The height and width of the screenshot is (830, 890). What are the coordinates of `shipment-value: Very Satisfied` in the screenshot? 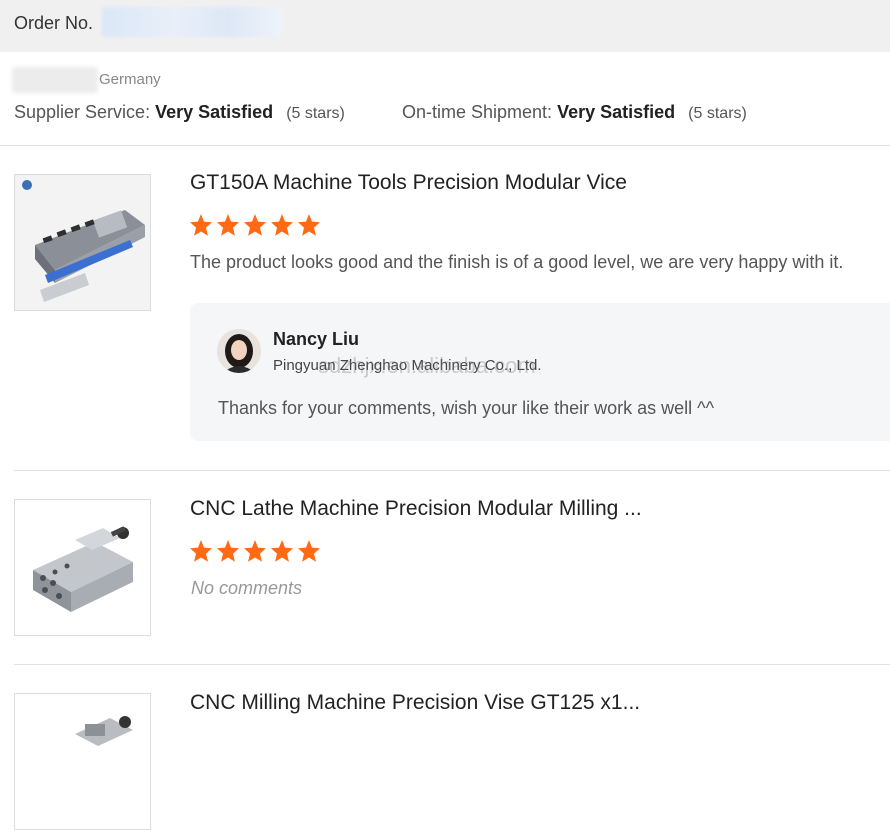 It's located at (616, 112).